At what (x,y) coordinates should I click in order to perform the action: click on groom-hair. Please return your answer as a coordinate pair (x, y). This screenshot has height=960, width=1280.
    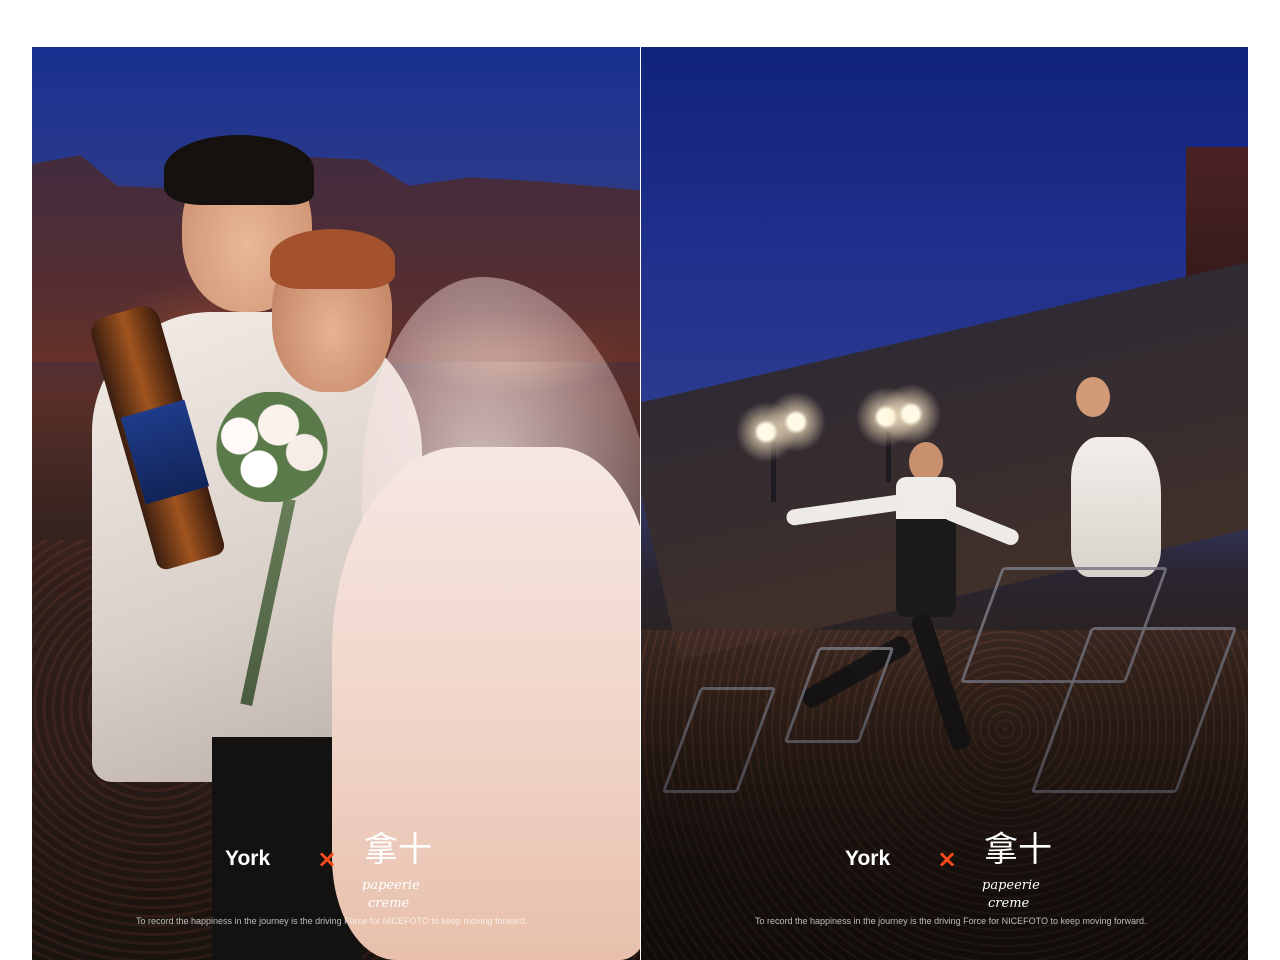
    Looking at the image, I should click on (239, 170).